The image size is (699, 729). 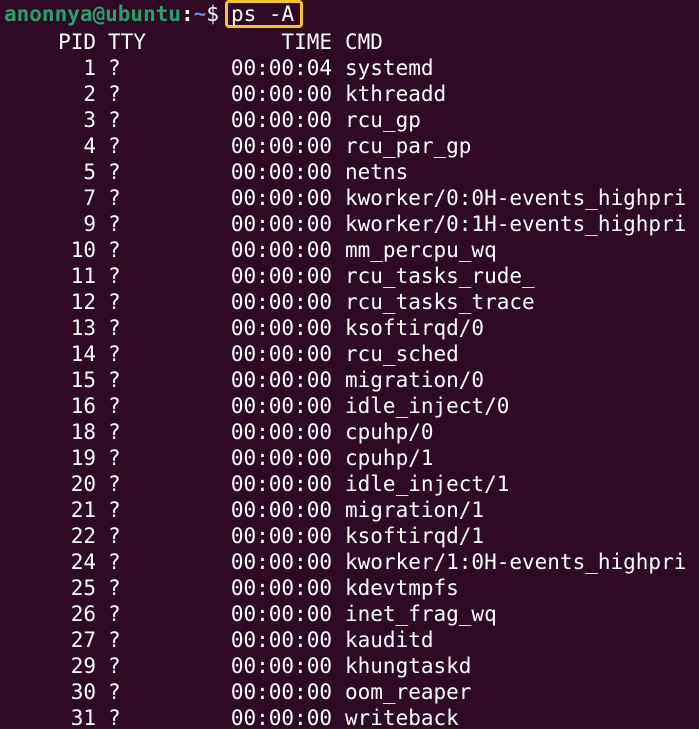 What do you see at coordinates (357, 42) in the screenshot?
I see `header-cmd: CMD` at bounding box center [357, 42].